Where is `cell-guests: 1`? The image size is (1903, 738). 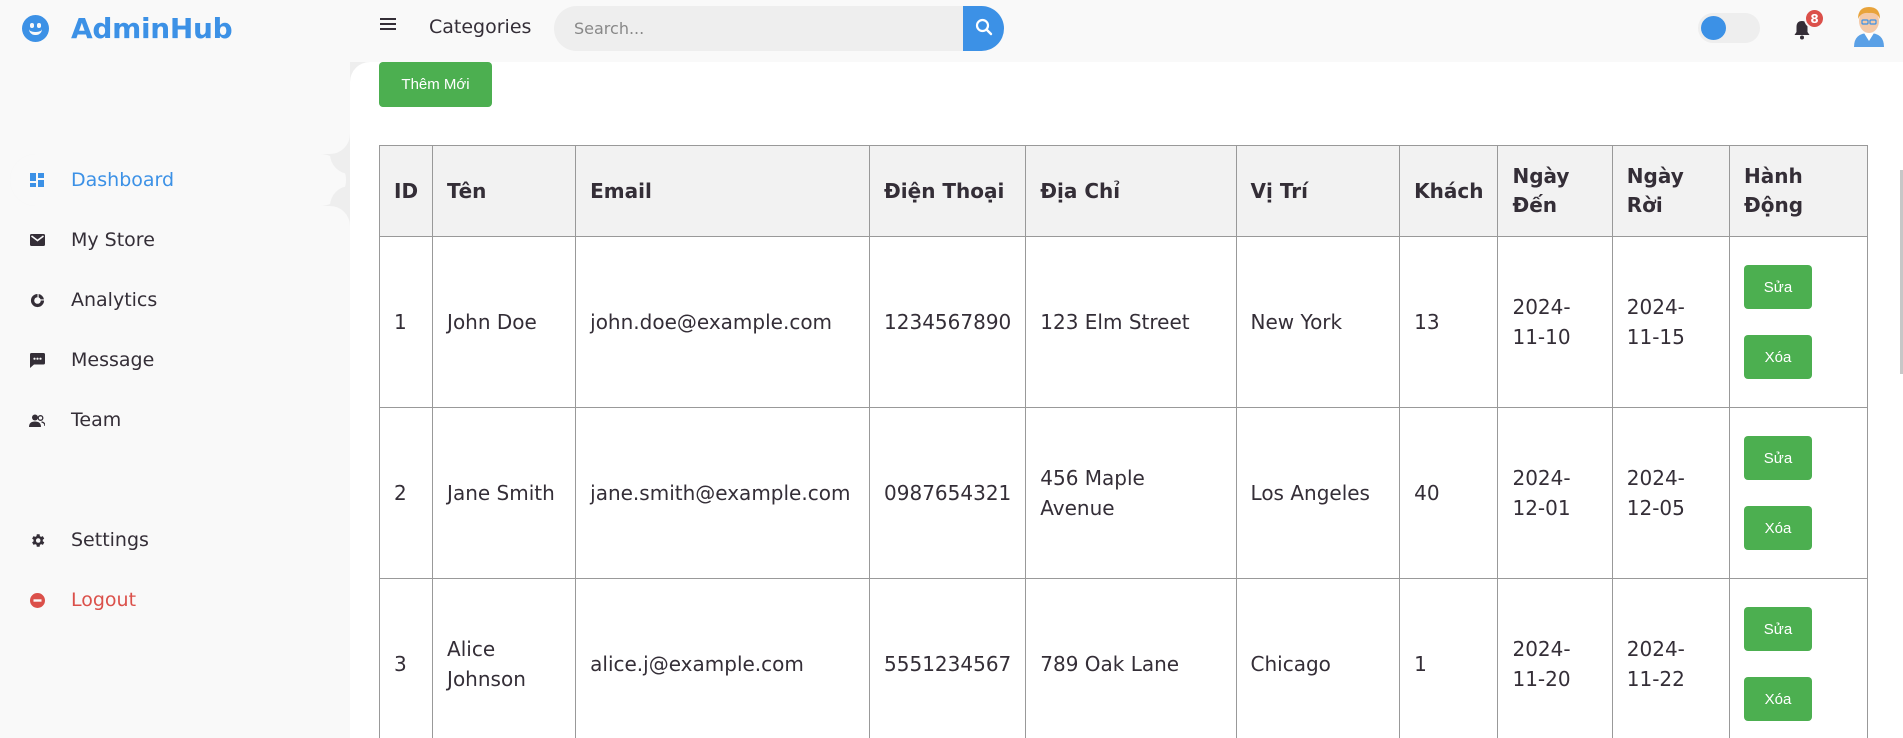 cell-guests: 1 is located at coordinates (1449, 658).